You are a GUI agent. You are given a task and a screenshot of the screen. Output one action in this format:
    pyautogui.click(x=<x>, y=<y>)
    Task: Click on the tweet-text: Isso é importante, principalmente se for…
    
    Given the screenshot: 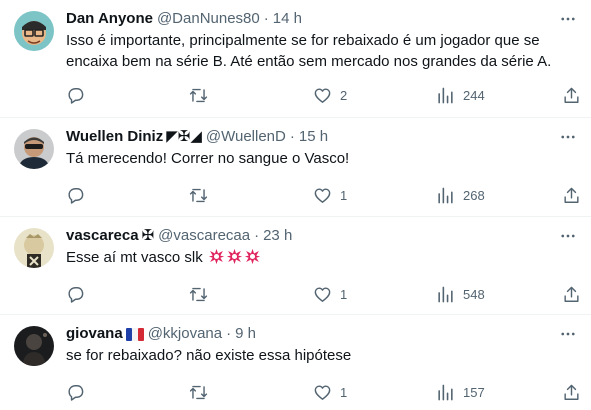 What is the action you would take?
    pyautogui.click(x=309, y=51)
    